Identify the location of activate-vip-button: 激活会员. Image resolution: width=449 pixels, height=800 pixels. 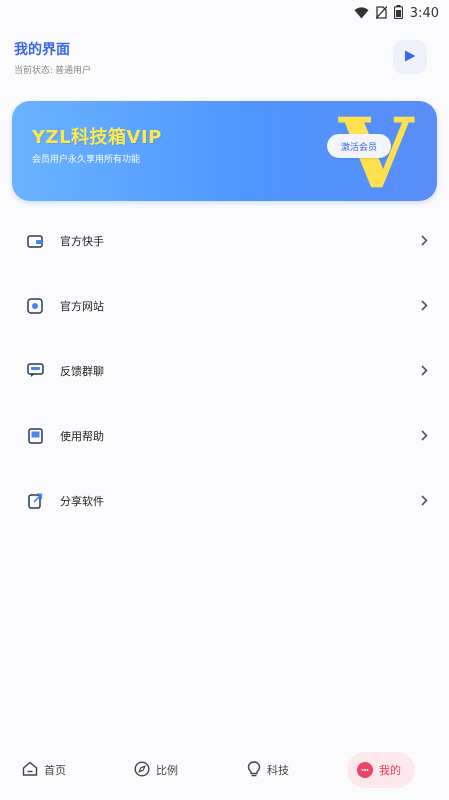
(359, 146).